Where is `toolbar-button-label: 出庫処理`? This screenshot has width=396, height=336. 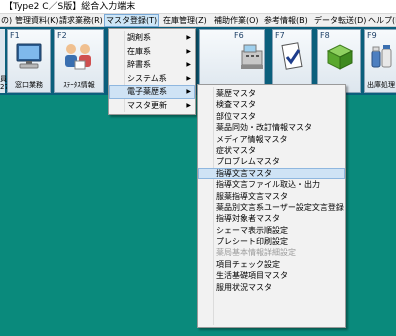 toolbar-button-label: 出庫処理 is located at coordinates (381, 85).